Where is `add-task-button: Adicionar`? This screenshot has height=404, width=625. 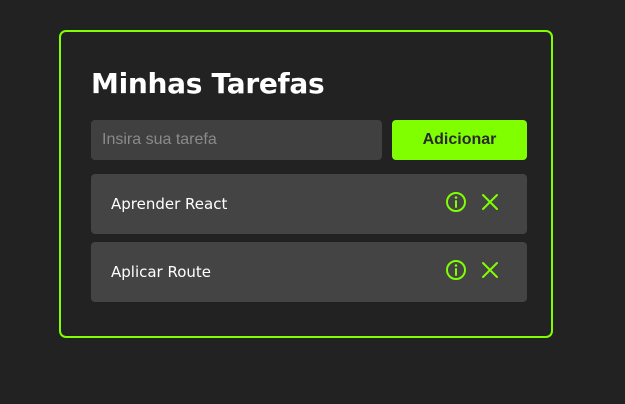 add-task-button: Adicionar is located at coordinates (459, 140).